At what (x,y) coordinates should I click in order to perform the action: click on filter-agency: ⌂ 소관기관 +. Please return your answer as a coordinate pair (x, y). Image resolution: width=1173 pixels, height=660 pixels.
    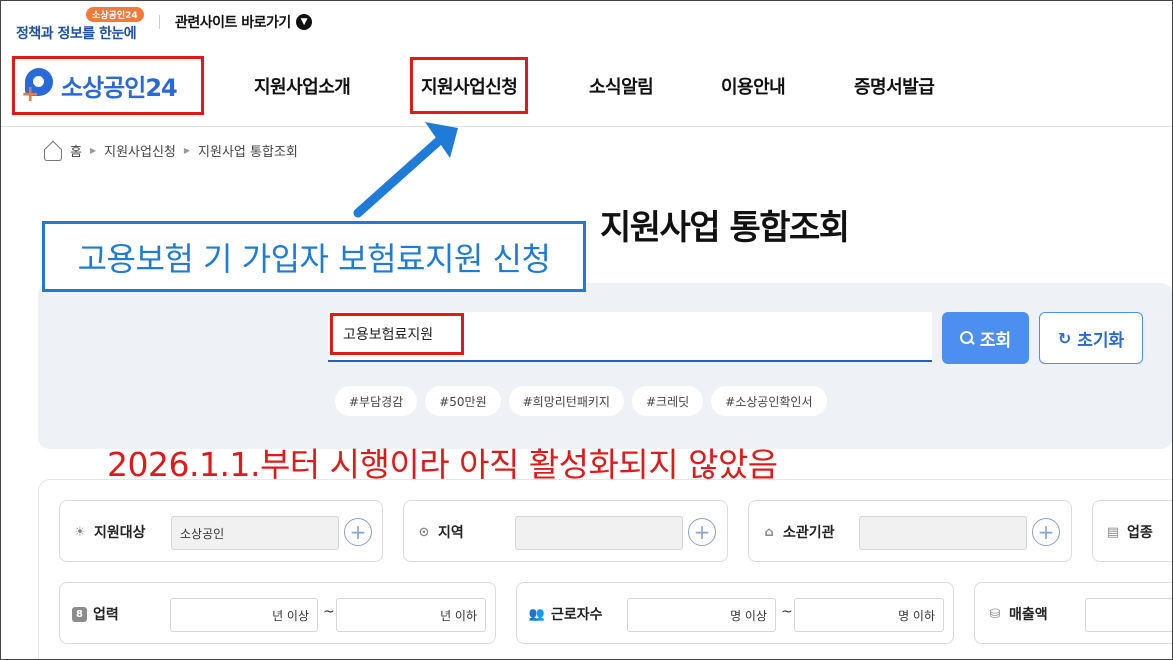
    Looking at the image, I should click on (910, 531).